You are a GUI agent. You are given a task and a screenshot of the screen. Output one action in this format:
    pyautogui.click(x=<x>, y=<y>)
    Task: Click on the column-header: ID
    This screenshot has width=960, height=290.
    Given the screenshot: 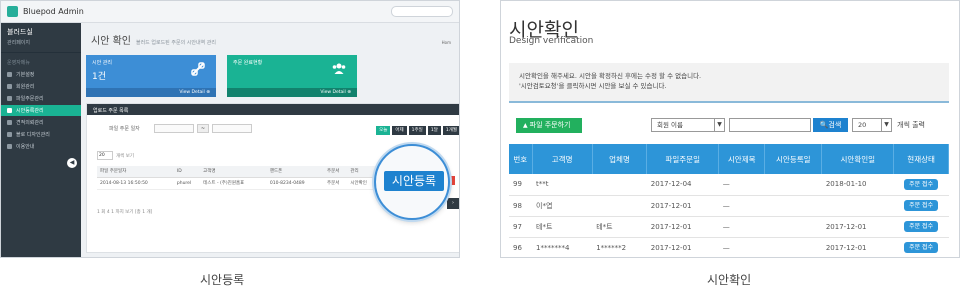 What is the action you would take?
    pyautogui.click(x=187, y=172)
    